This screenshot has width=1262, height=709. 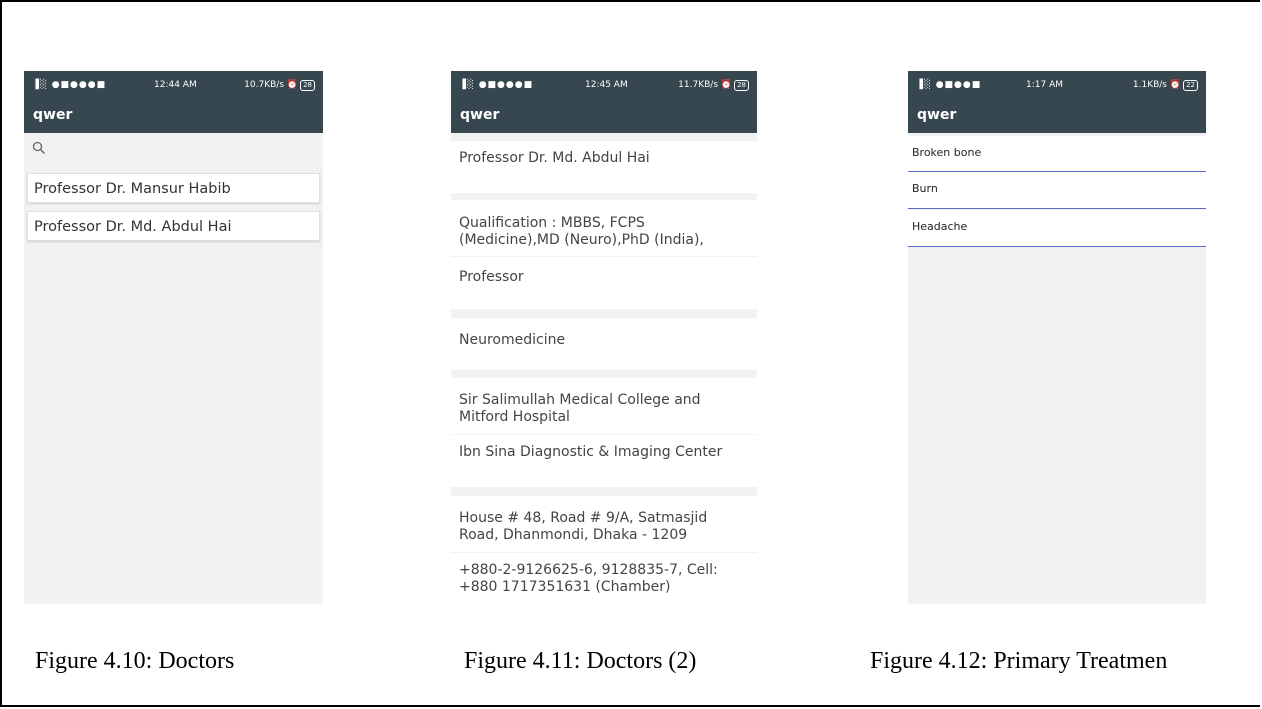 What do you see at coordinates (173, 188) in the screenshot?
I see `doctor-list-item: Professor Dr. Mansur Habib` at bounding box center [173, 188].